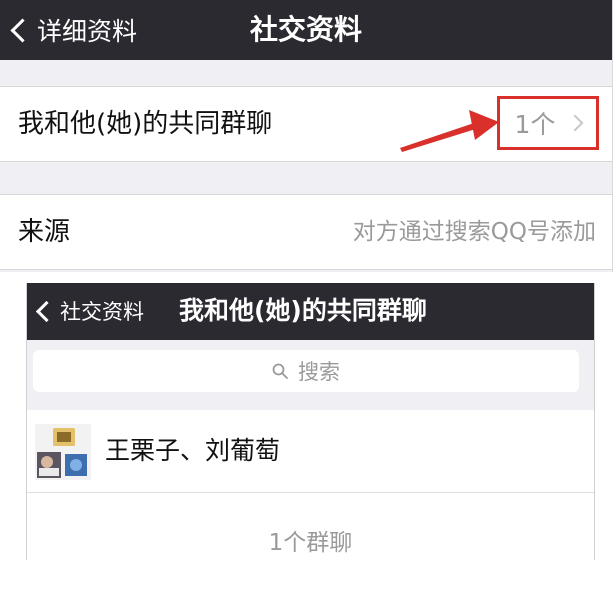  I want to click on back-button: 社交资料, so click(88, 311).